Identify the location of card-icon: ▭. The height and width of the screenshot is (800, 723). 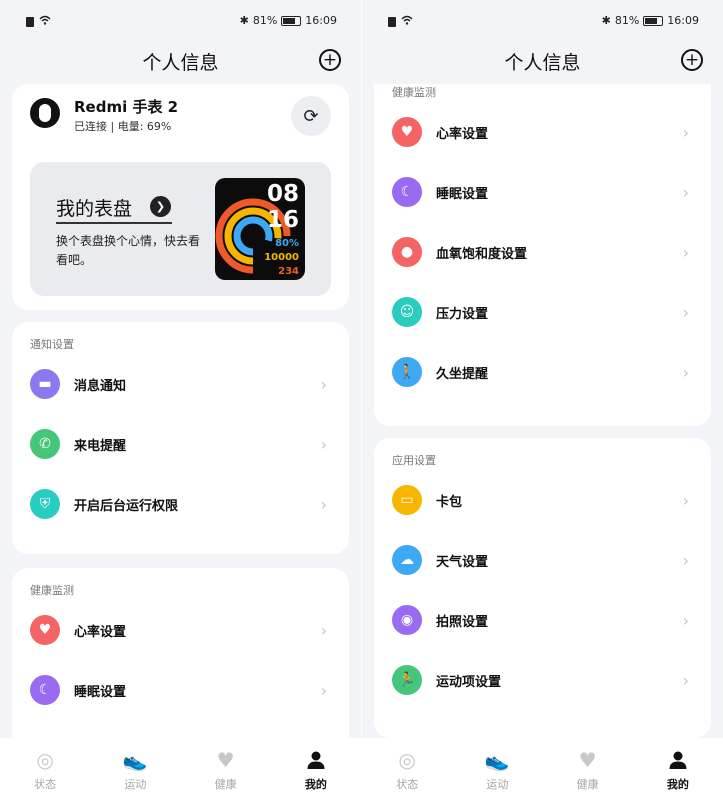
(407, 500).